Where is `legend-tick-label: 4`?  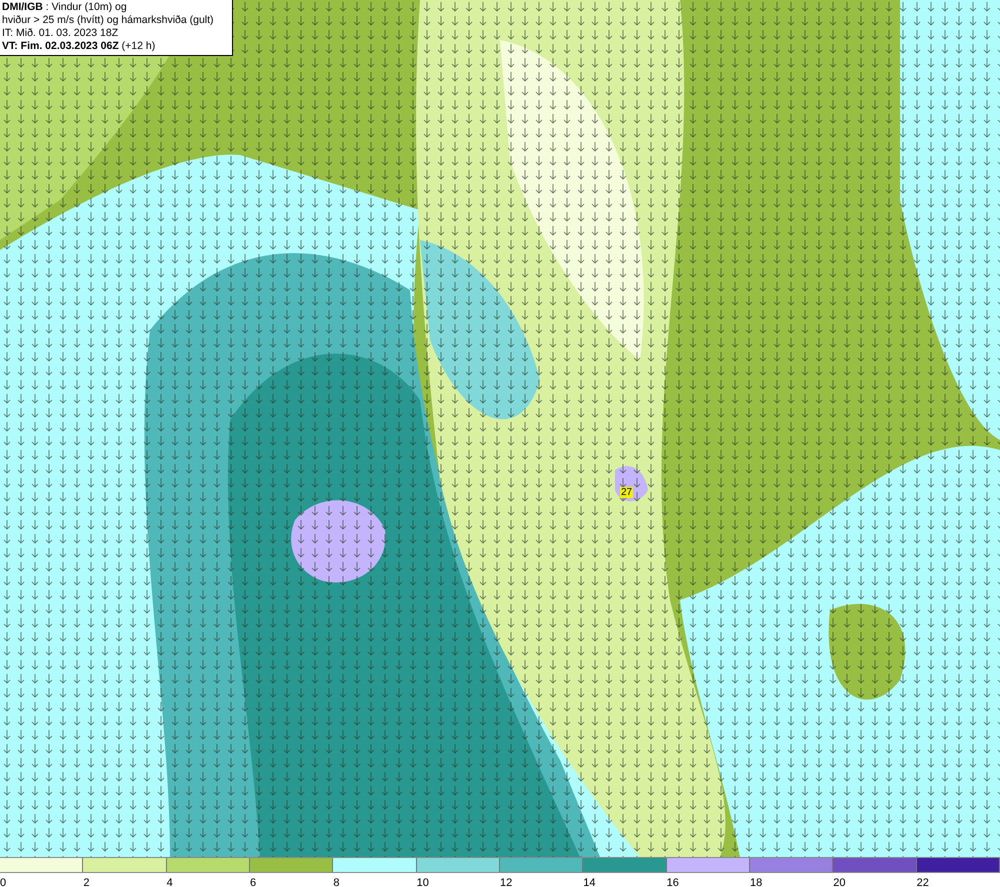
legend-tick-label: 4 is located at coordinates (169, 882).